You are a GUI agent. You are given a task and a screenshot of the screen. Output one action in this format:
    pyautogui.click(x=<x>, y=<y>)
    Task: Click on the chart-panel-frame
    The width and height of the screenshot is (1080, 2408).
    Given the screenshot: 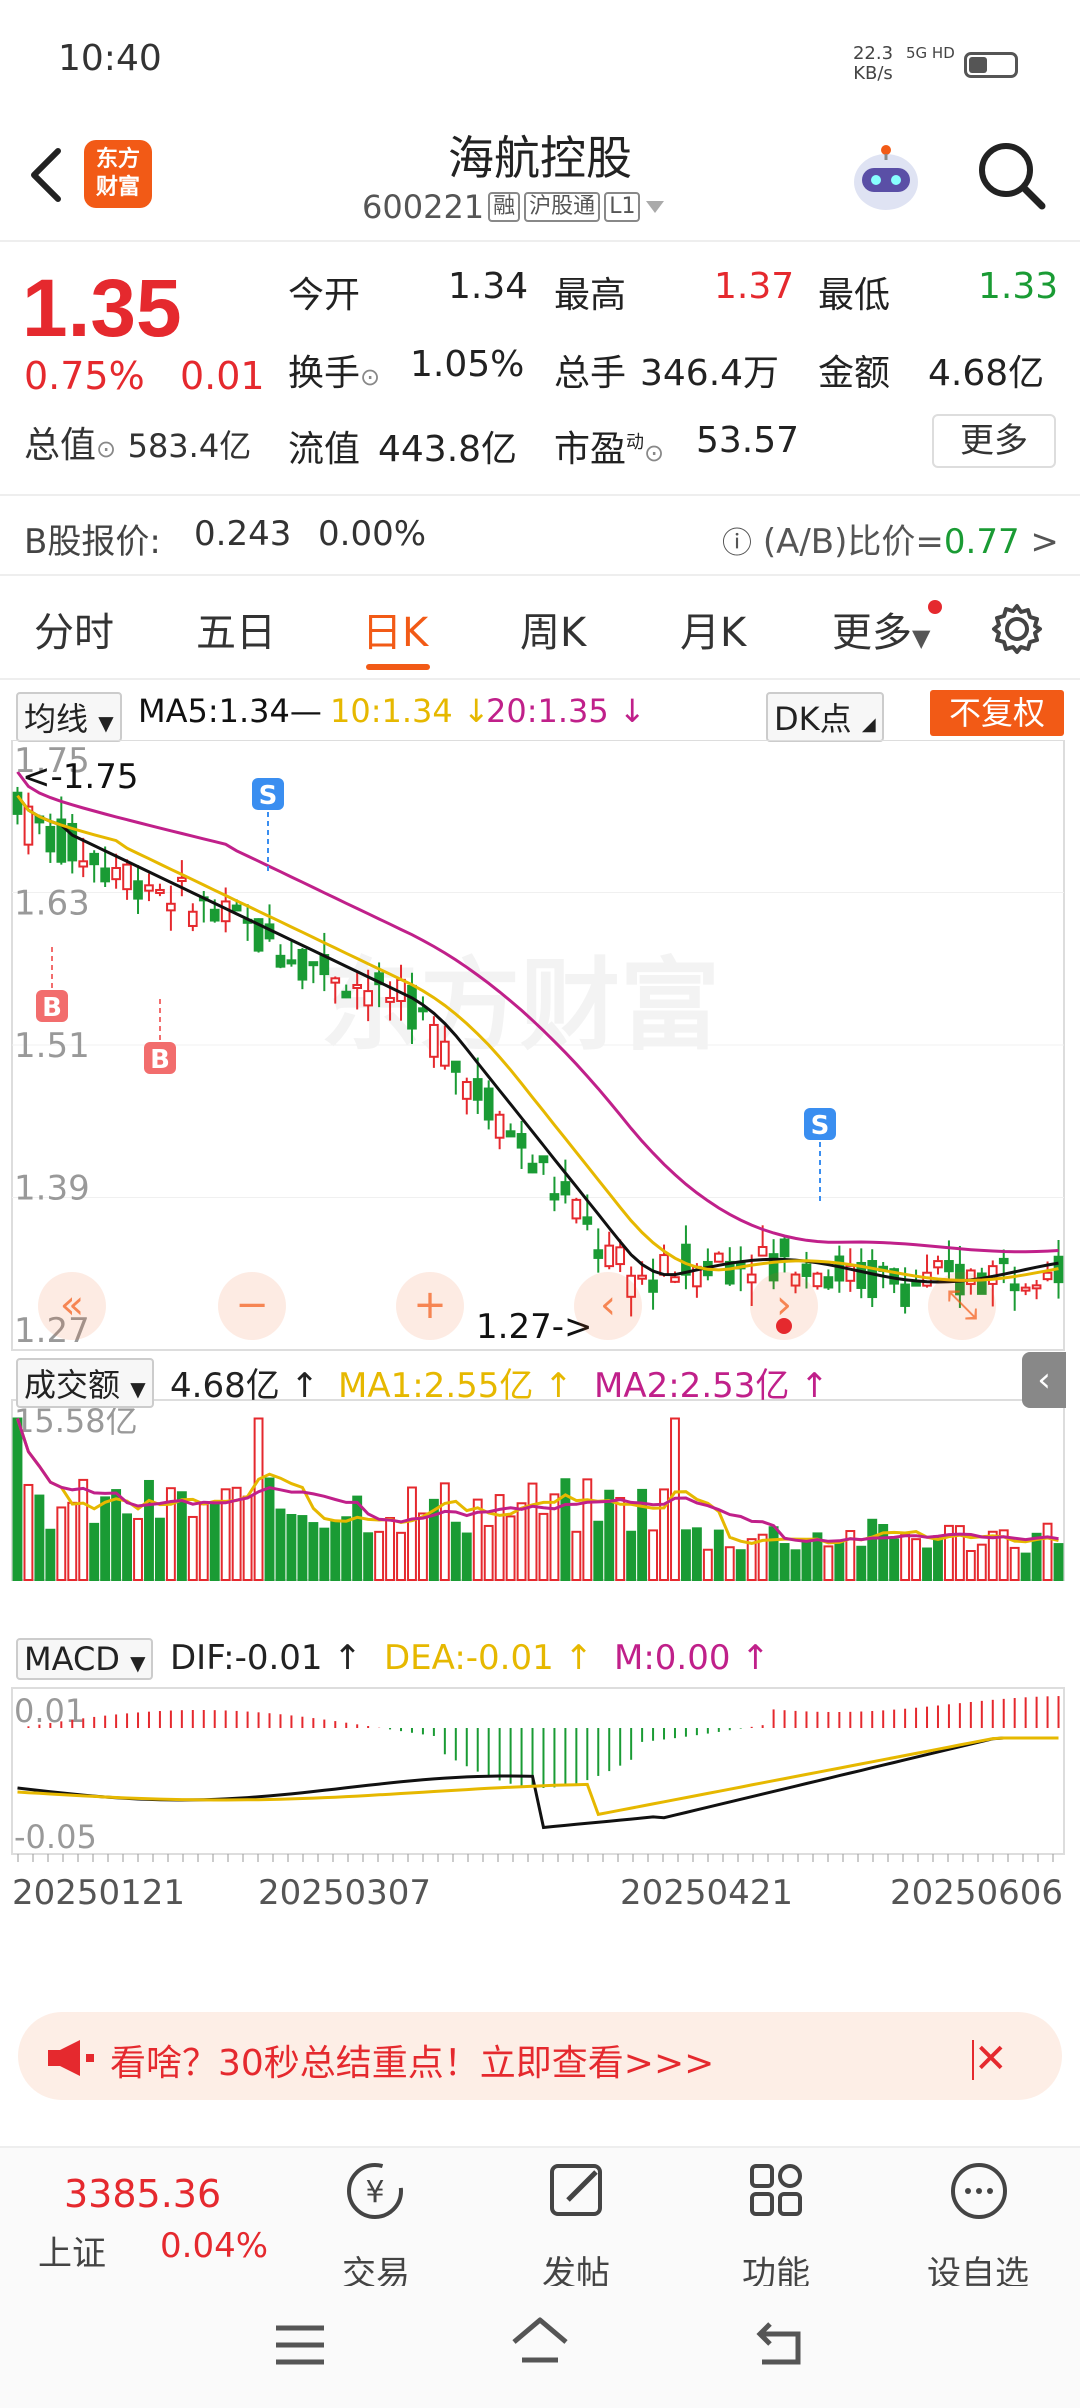 What is the action you would take?
    pyautogui.click(x=538, y=1771)
    